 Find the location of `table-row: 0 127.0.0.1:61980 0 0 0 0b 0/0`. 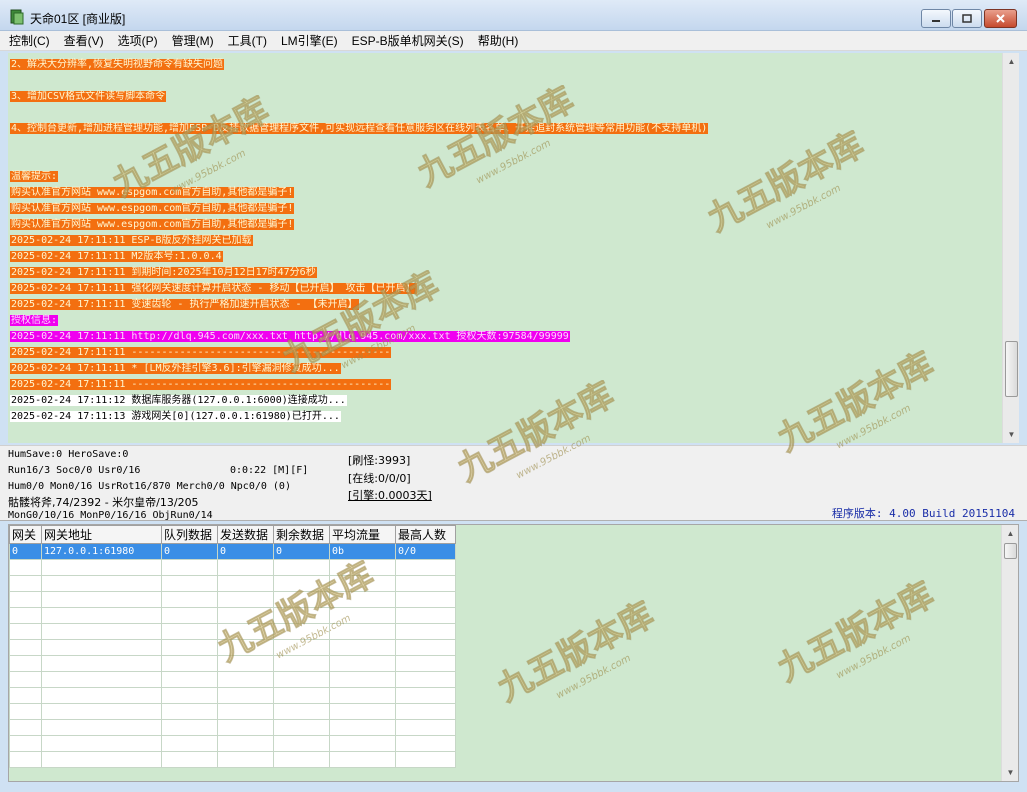

table-row: 0 127.0.0.1:61980 0 0 0 0b 0/0 is located at coordinates (232, 551).